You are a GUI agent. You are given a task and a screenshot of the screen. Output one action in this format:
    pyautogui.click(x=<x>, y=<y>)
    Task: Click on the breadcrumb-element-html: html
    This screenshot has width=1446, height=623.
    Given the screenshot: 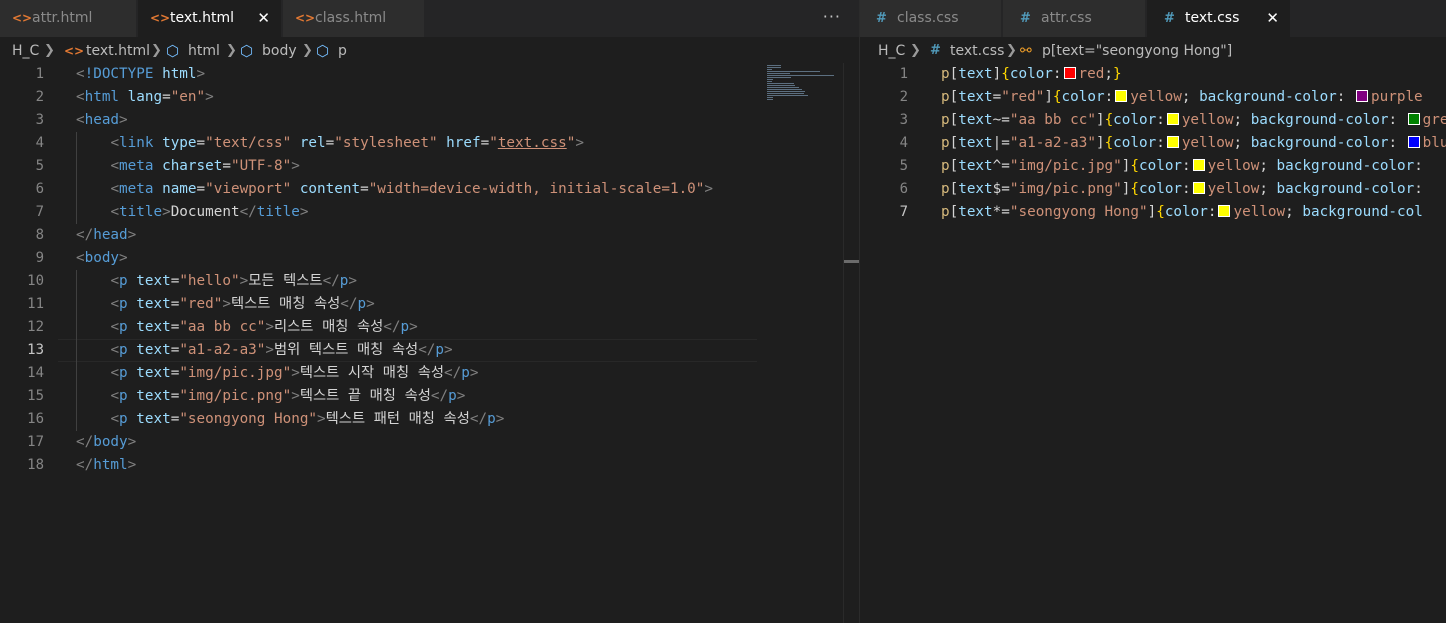 What is the action you would take?
    pyautogui.click(x=204, y=51)
    